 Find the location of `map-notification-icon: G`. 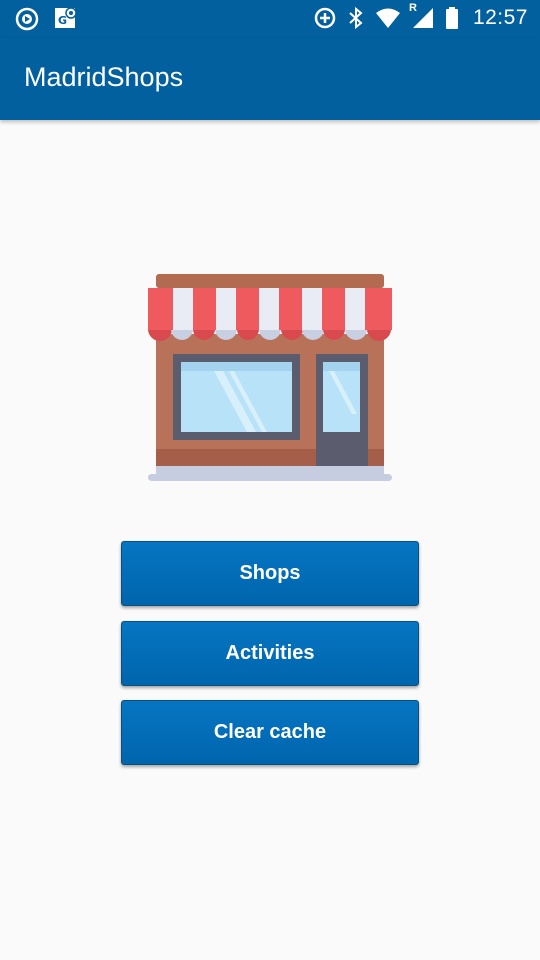

map-notification-icon: G is located at coordinates (66, 19).